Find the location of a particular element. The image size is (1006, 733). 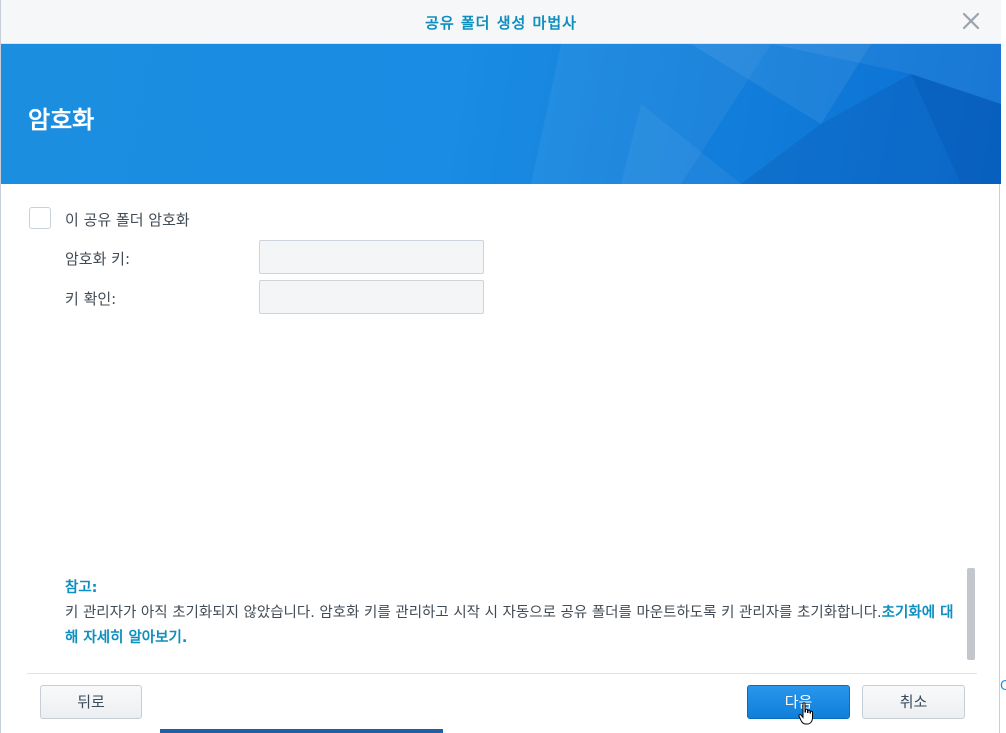

note-title: 참고: is located at coordinates (81, 588).